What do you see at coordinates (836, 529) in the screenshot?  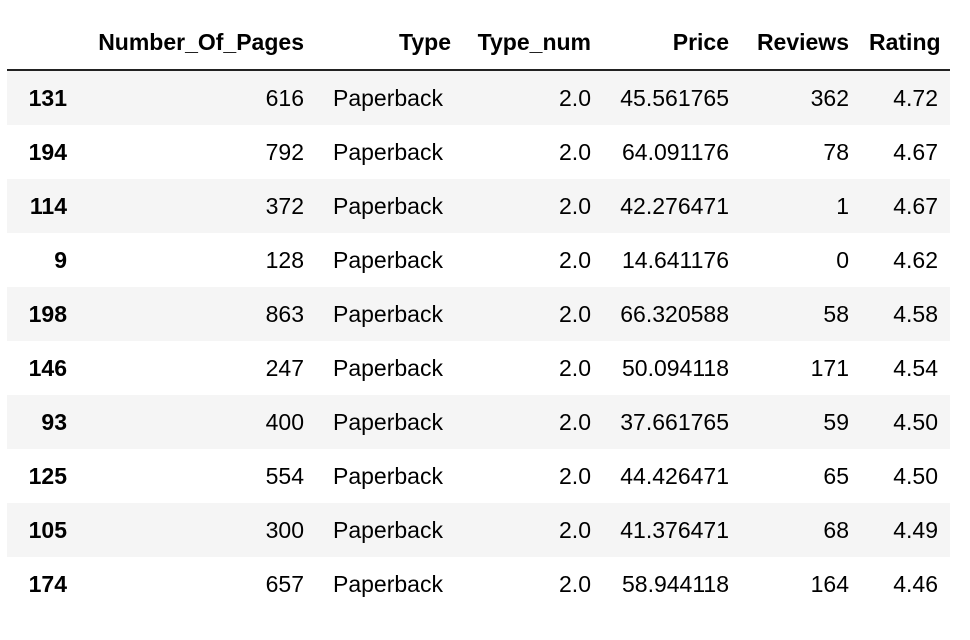 I see `cell-reviews: 68` at bounding box center [836, 529].